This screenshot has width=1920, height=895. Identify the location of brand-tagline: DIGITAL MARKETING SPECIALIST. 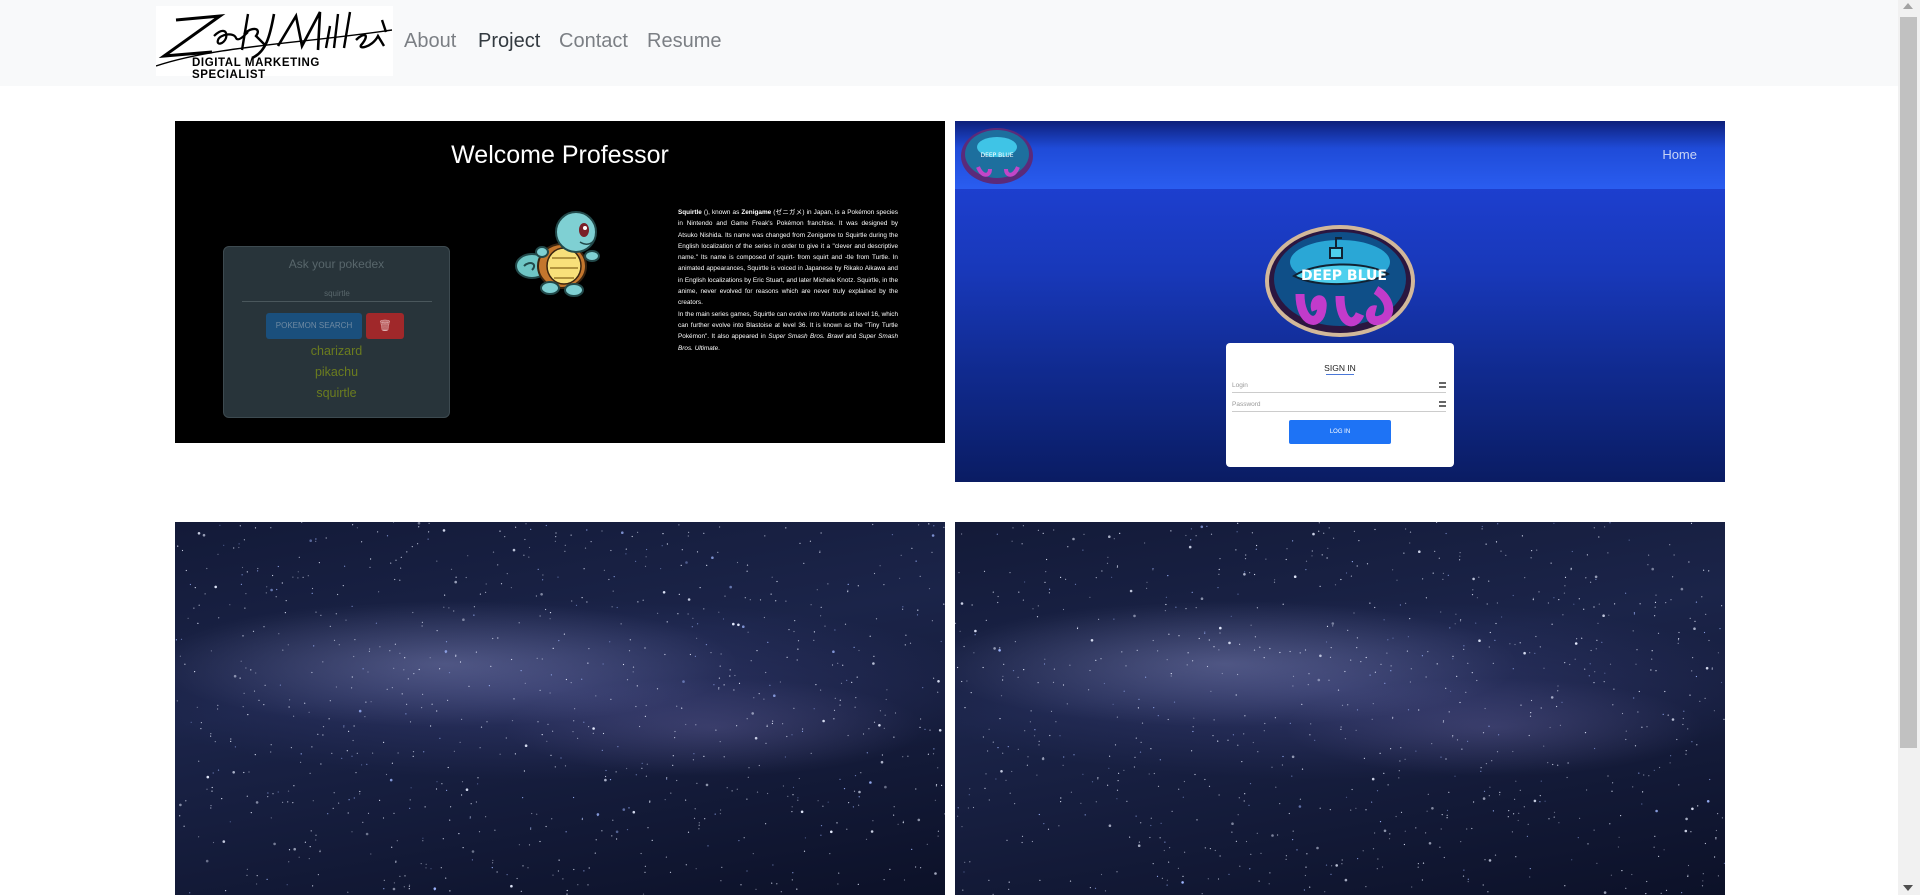
(256, 69).